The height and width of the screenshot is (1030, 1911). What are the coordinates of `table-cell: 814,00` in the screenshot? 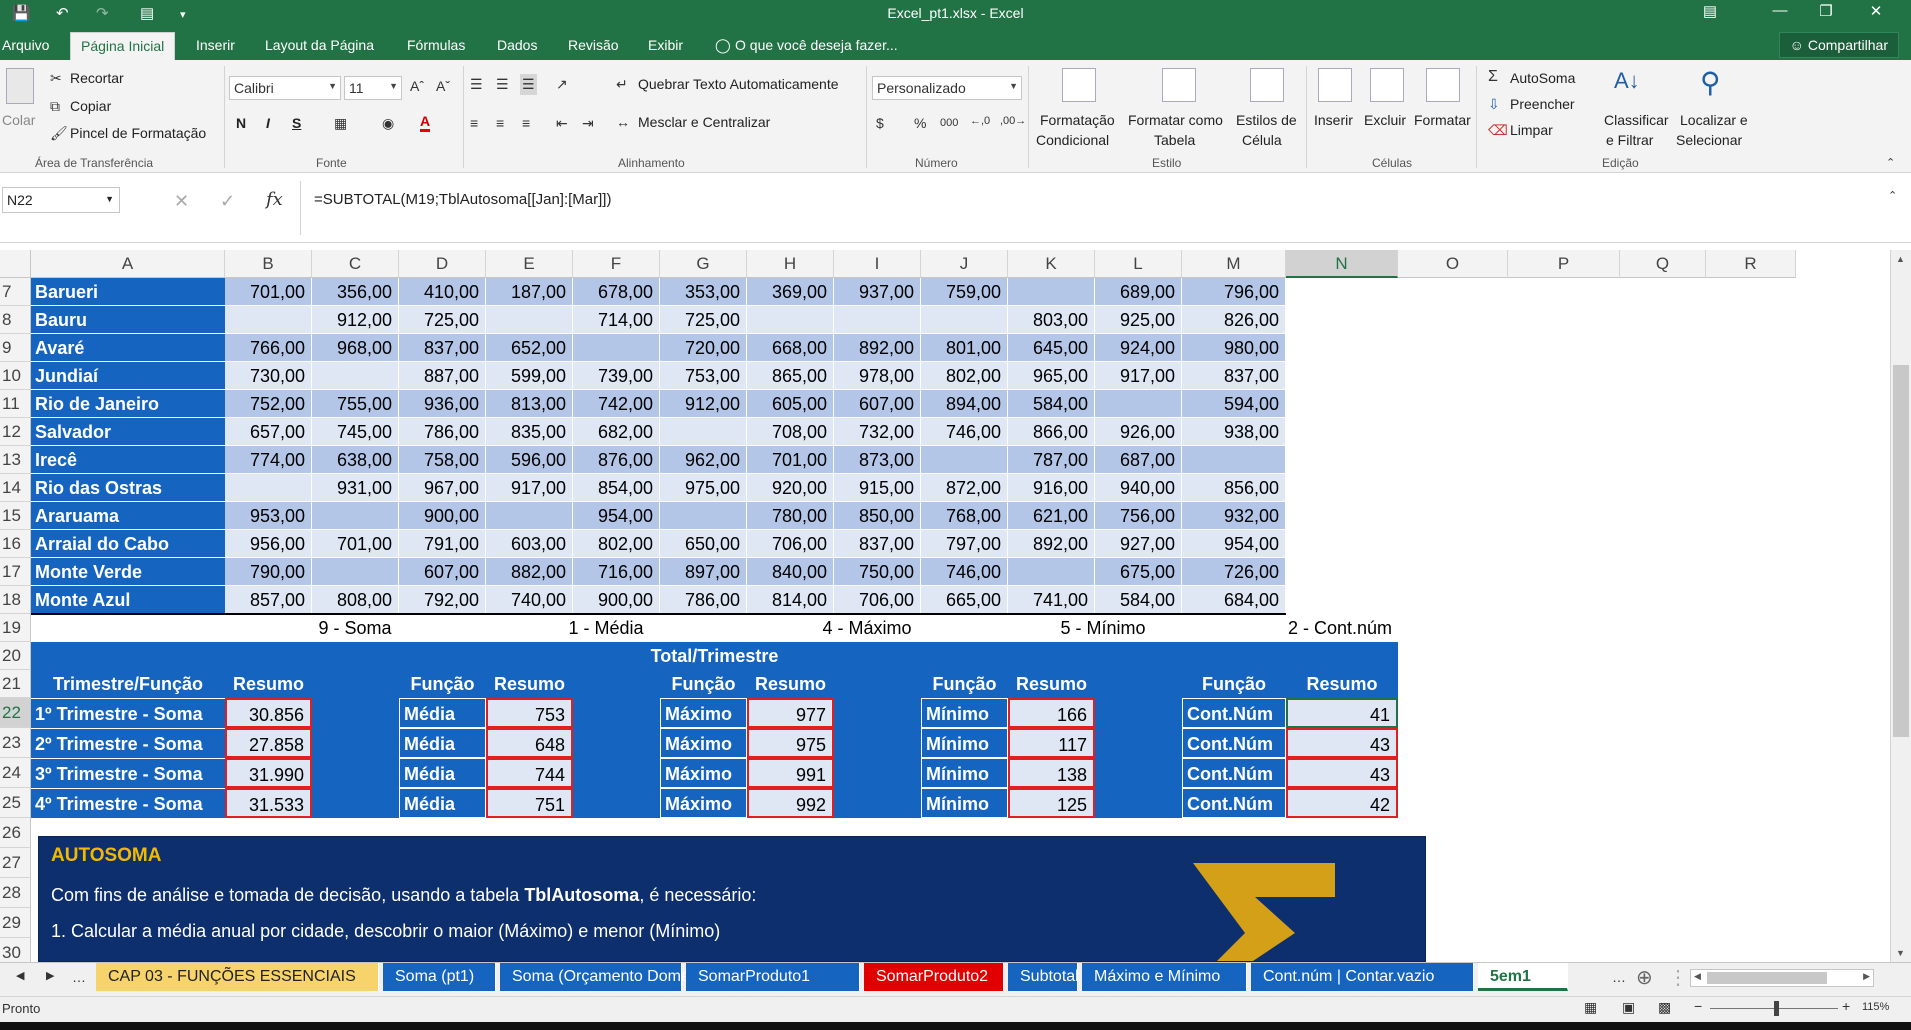 It's located at (790, 600).